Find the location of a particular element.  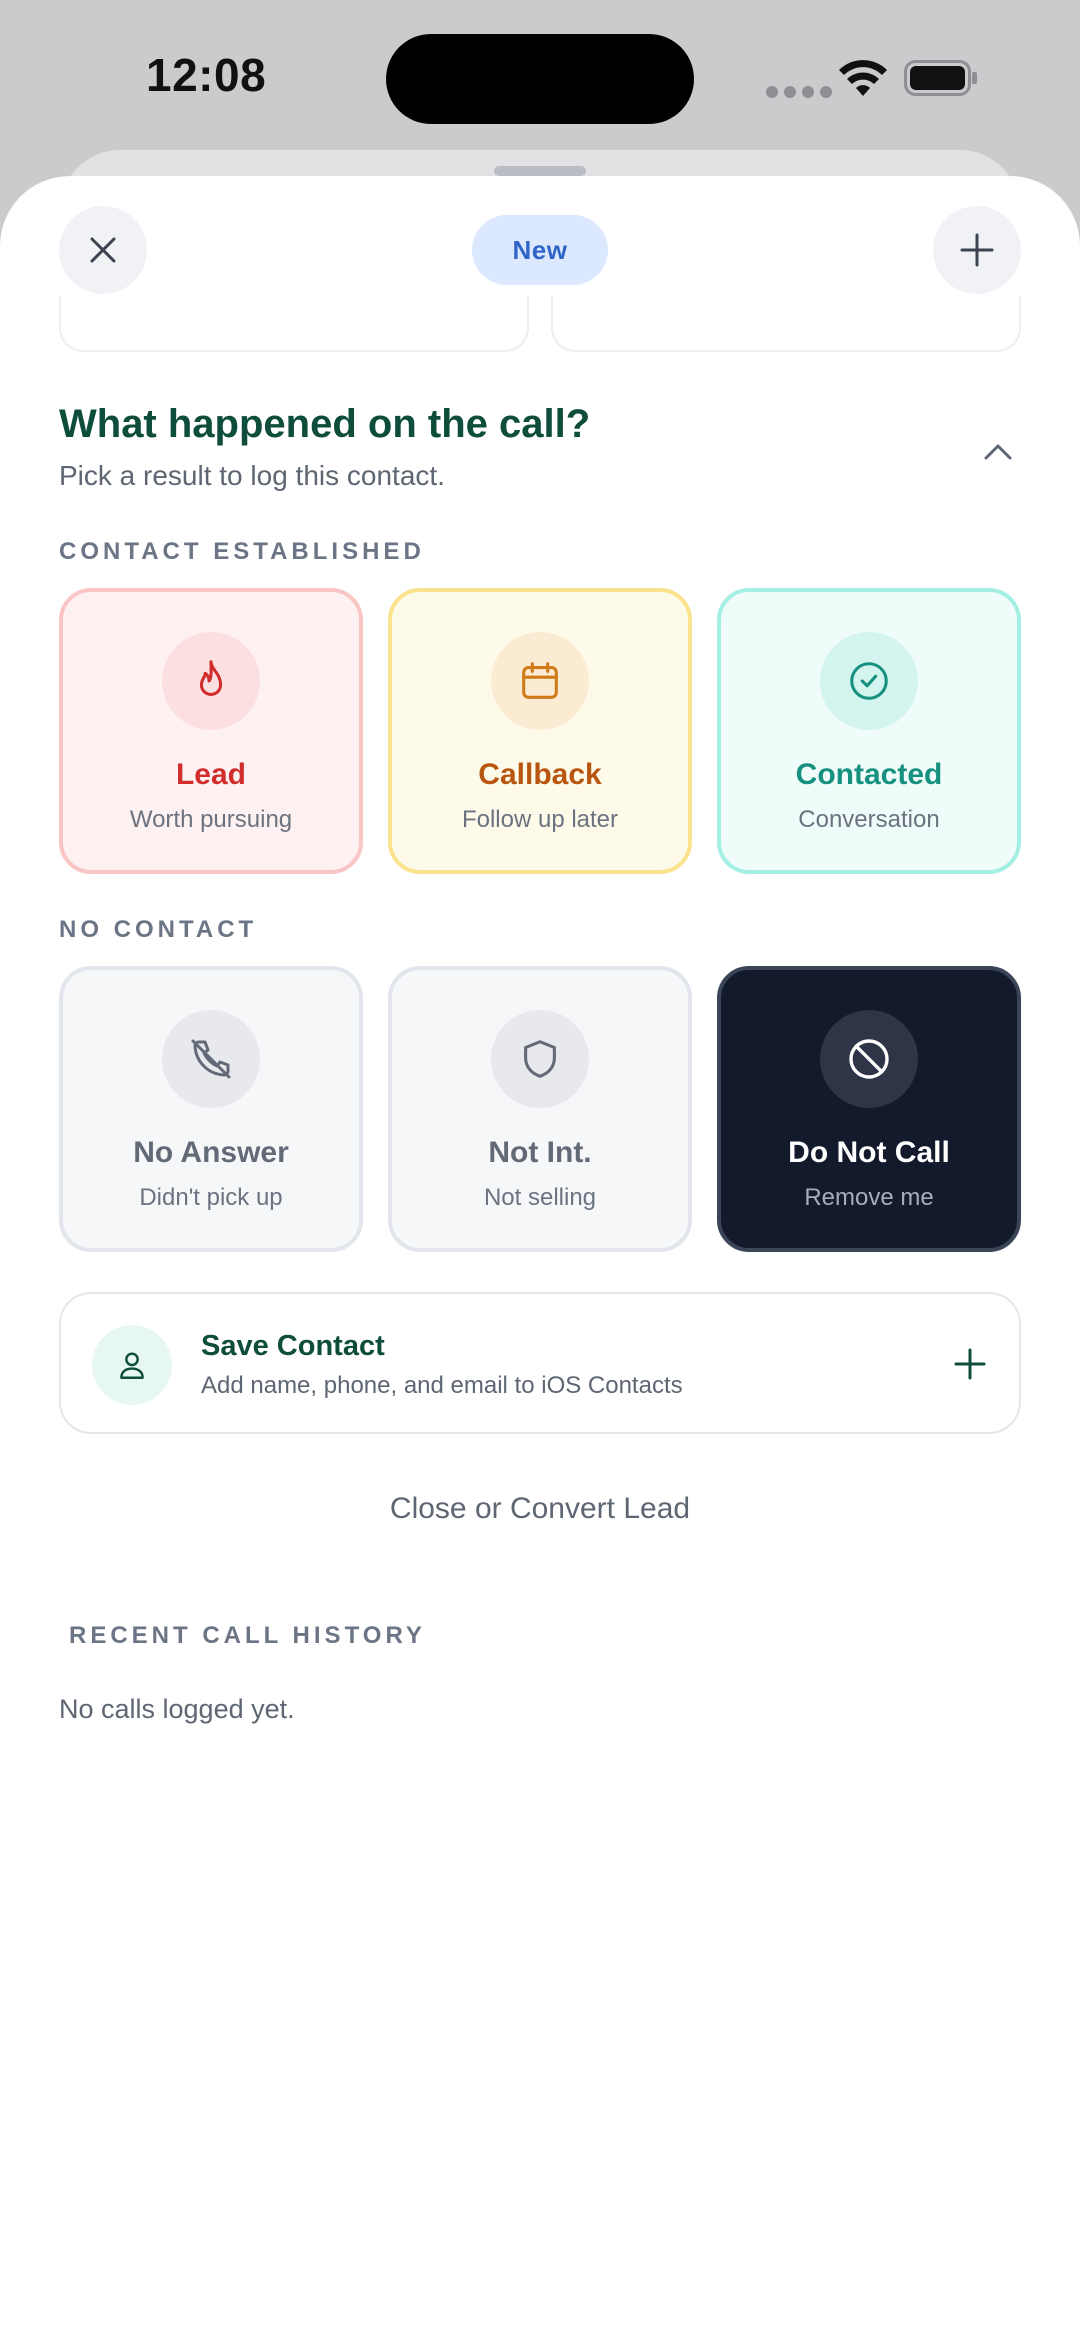

status-bar: 12:08 is located at coordinates (540, 75).